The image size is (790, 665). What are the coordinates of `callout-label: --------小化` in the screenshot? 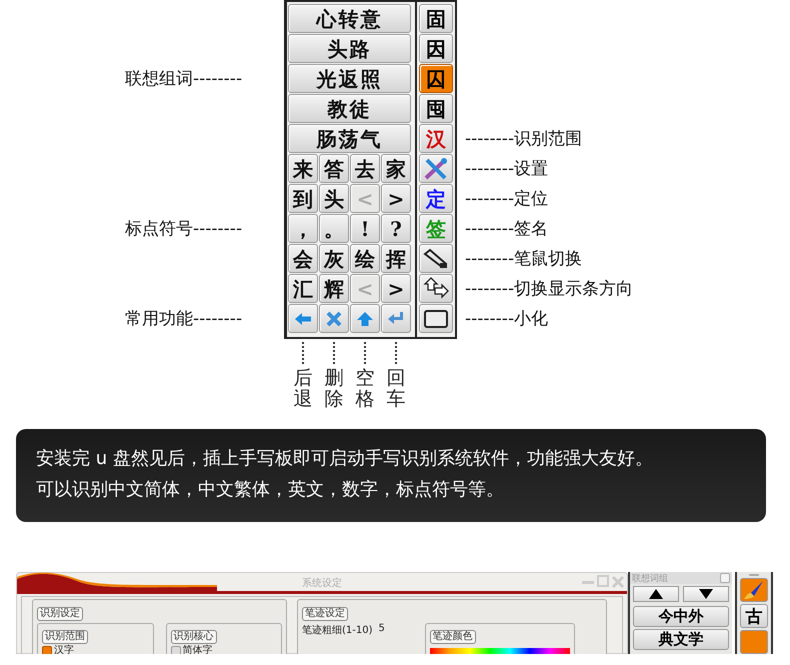 It's located at (507, 319).